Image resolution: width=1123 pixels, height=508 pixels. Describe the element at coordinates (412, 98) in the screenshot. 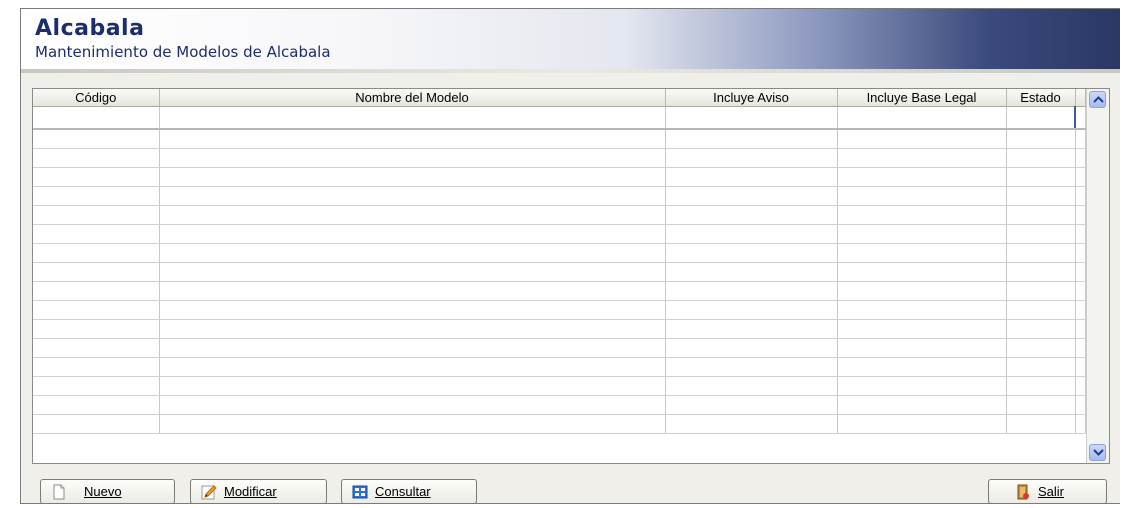

I see `column-header-nombre-modelo: Nombre del Modelo` at that location.